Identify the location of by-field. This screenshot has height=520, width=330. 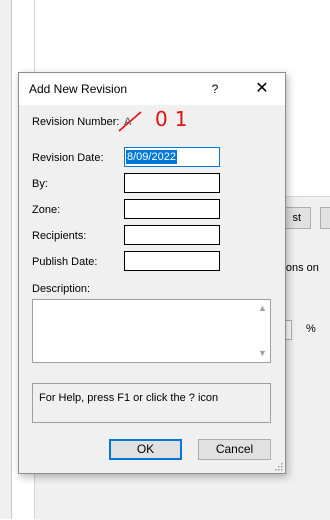
(172, 183).